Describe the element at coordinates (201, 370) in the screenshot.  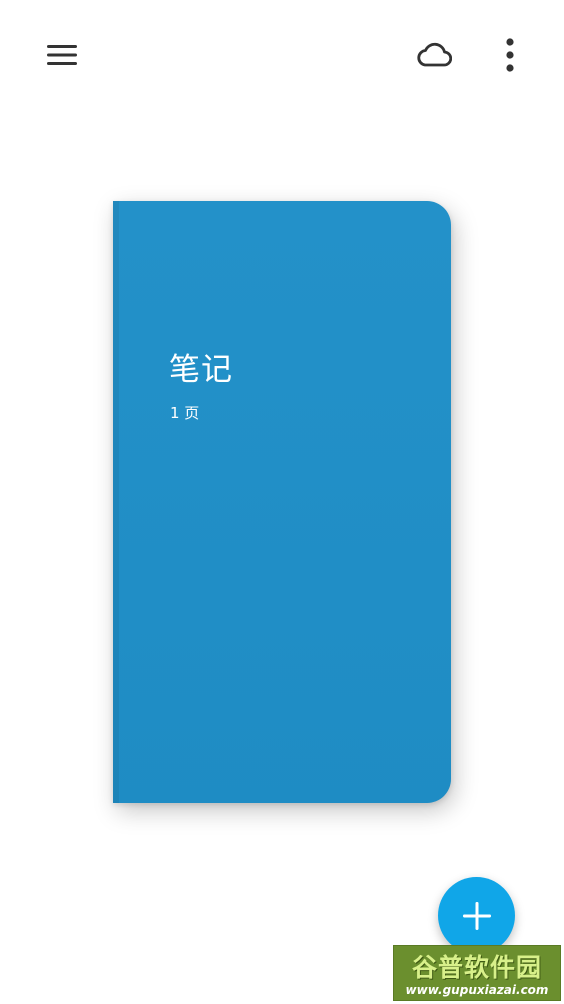
I see `notebook-title: 笔记` at that location.